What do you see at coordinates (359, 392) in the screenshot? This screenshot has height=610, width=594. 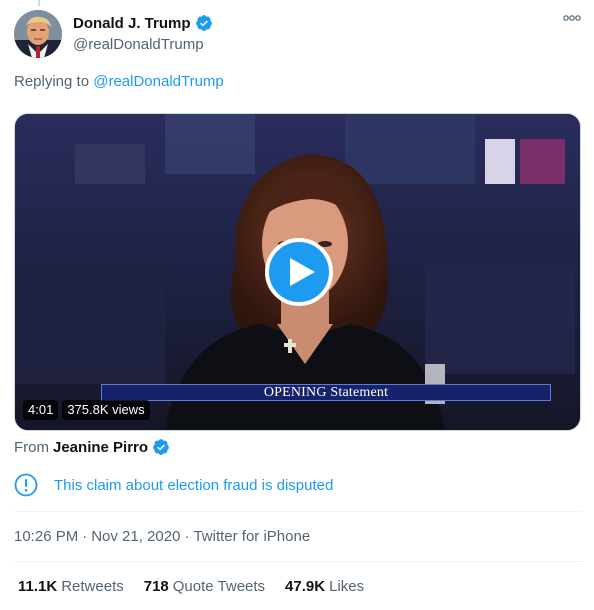 I see `lower-third-rest: Statement` at bounding box center [359, 392].